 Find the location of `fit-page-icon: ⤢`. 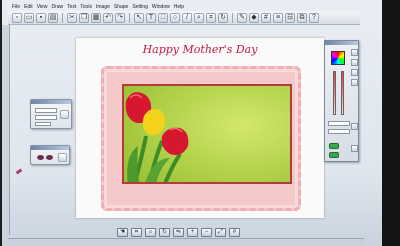

fit-page-icon: ⤢ is located at coordinates (220, 232).